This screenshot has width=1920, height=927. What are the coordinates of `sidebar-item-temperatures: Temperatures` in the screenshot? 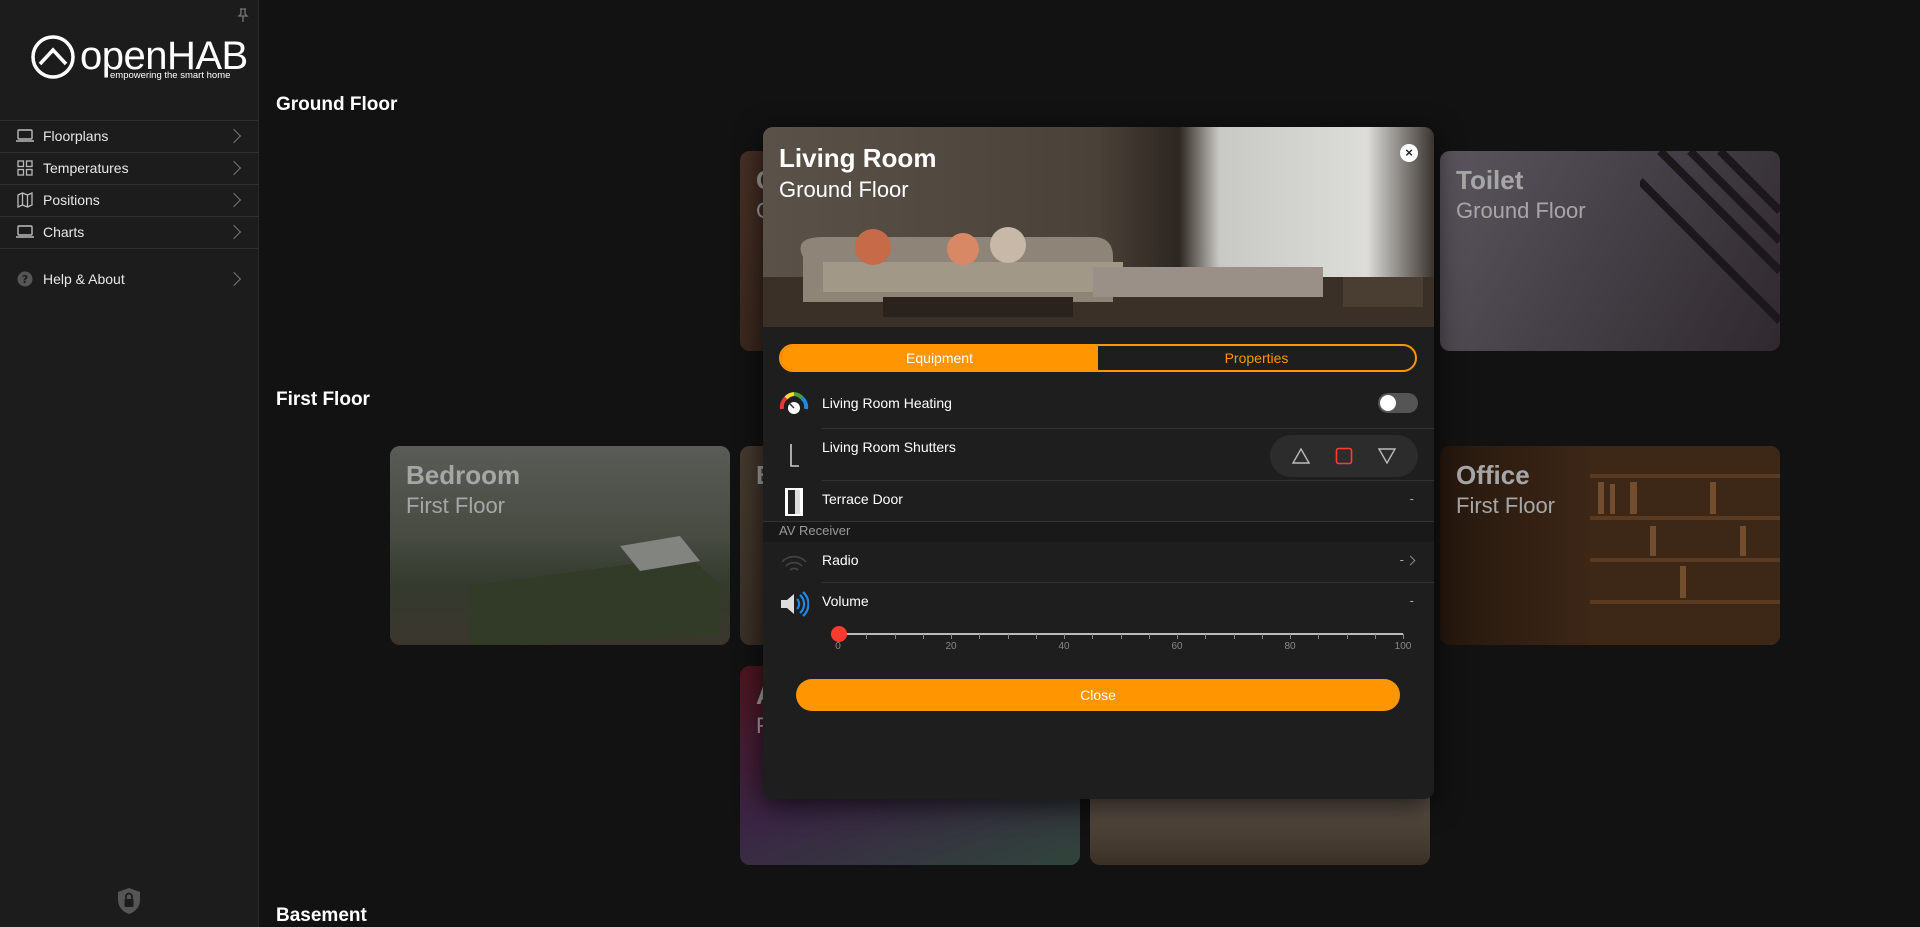 It's located at (129, 168).